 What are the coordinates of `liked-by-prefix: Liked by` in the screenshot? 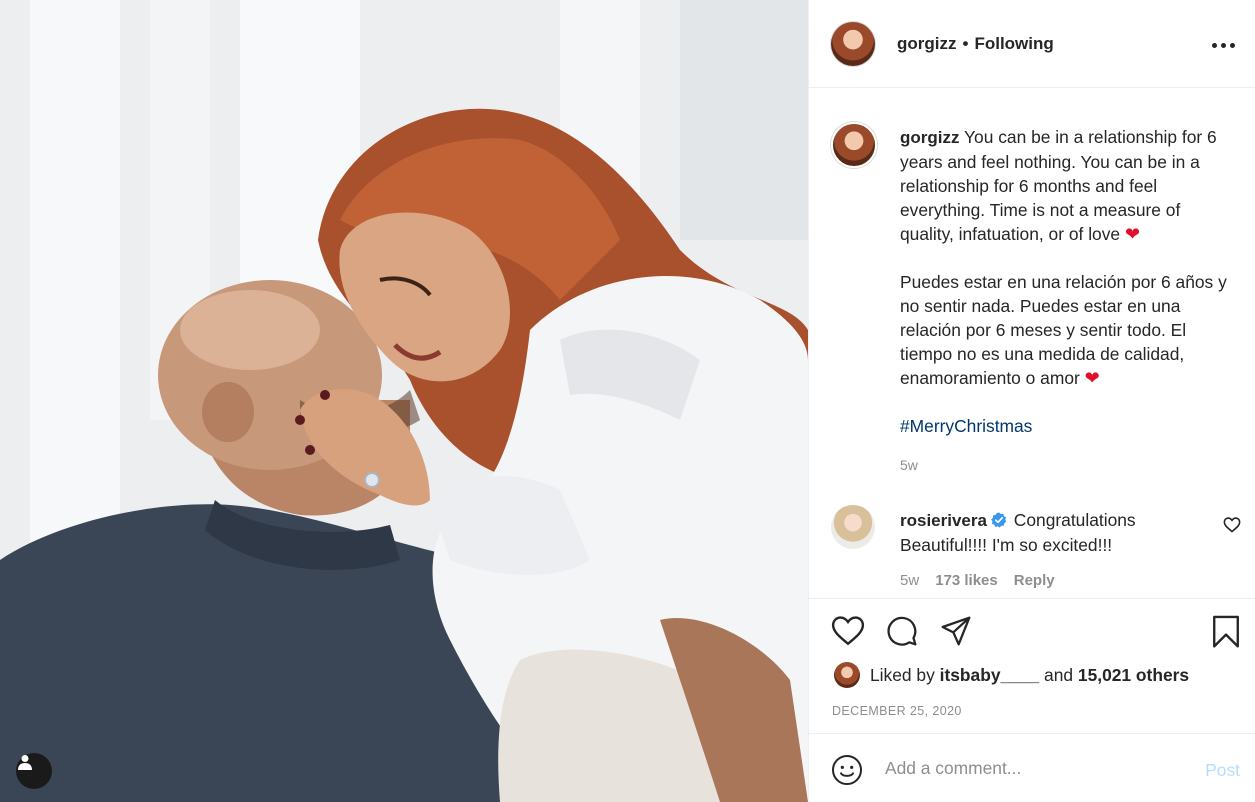 It's located at (902, 674).